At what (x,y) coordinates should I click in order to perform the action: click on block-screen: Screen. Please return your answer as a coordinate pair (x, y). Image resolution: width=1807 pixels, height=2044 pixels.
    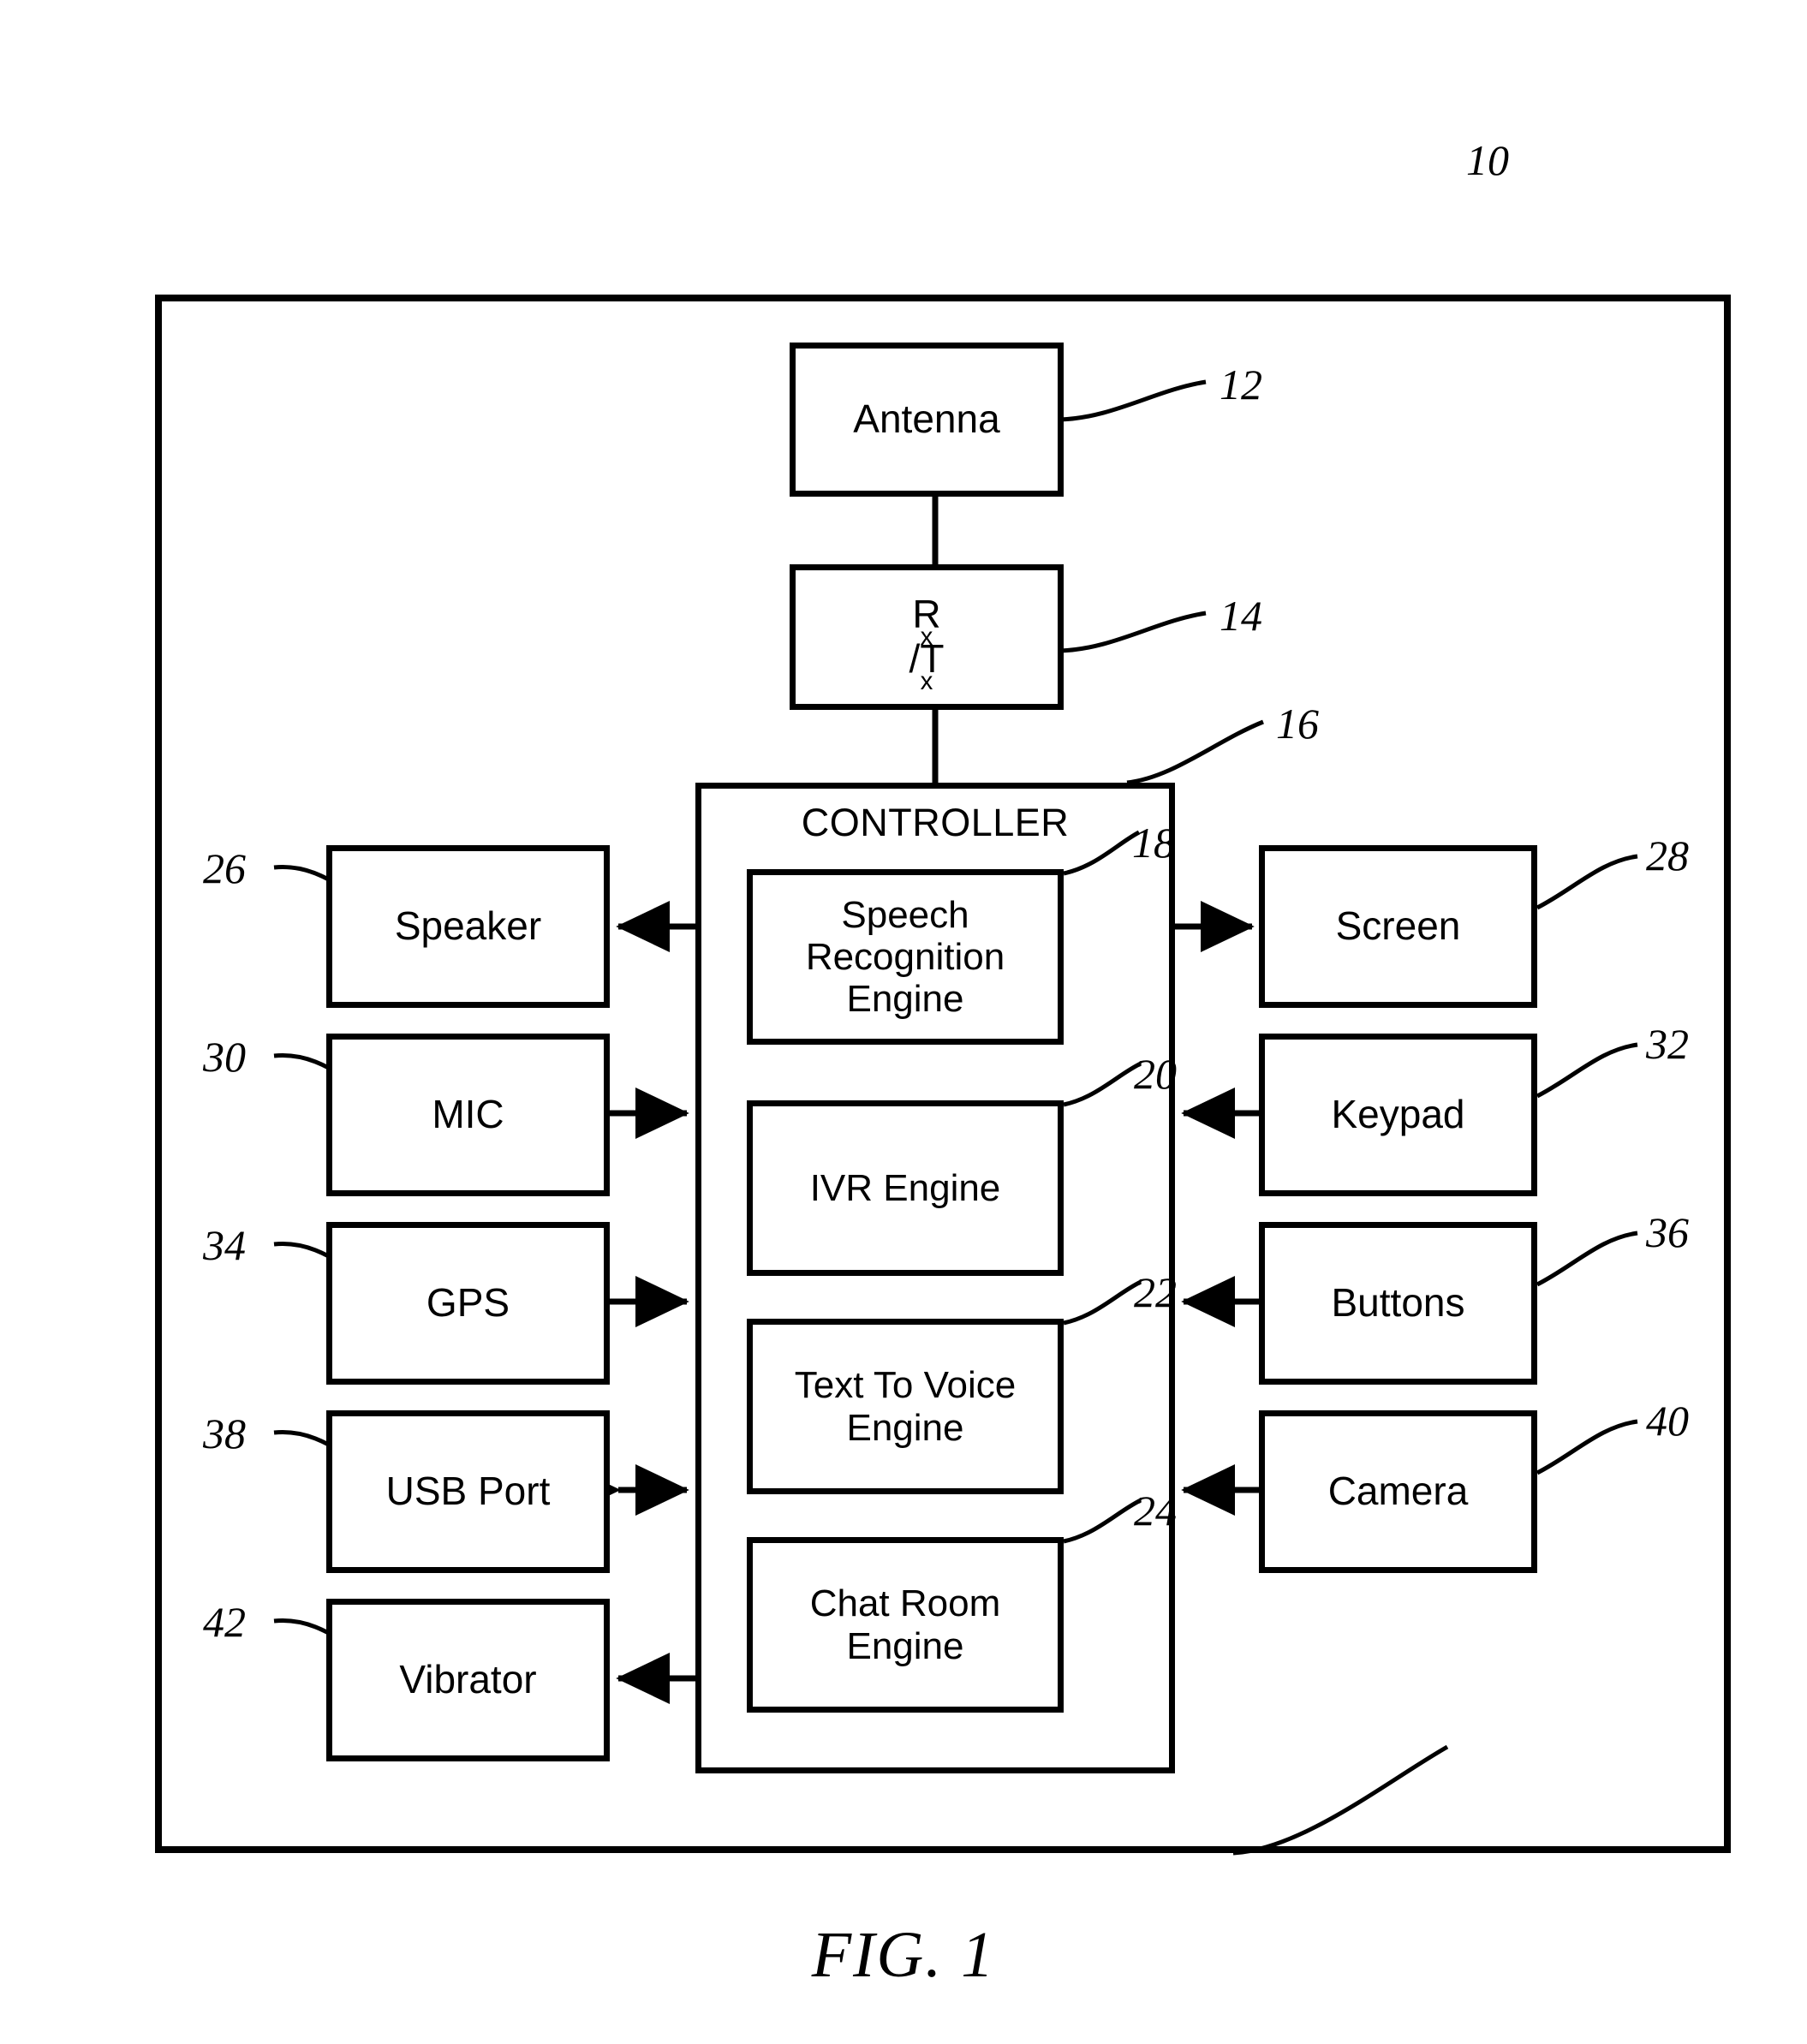
    Looking at the image, I should click on (1398, 926).